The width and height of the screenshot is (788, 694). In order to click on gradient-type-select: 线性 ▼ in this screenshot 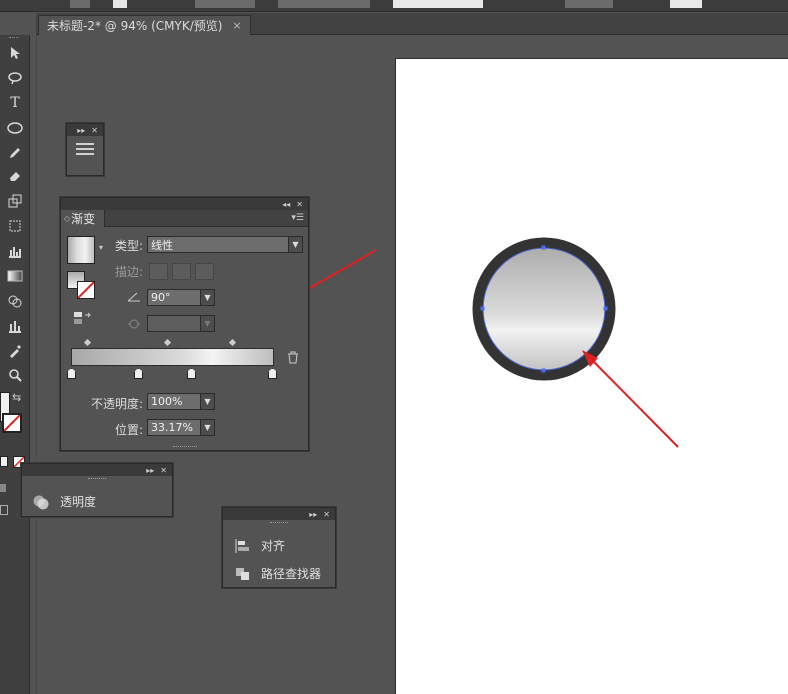, I will do `click(225, 244)`.